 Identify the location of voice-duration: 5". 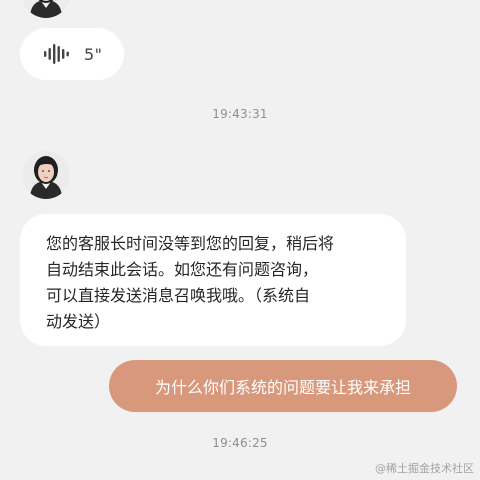
(93, 54).